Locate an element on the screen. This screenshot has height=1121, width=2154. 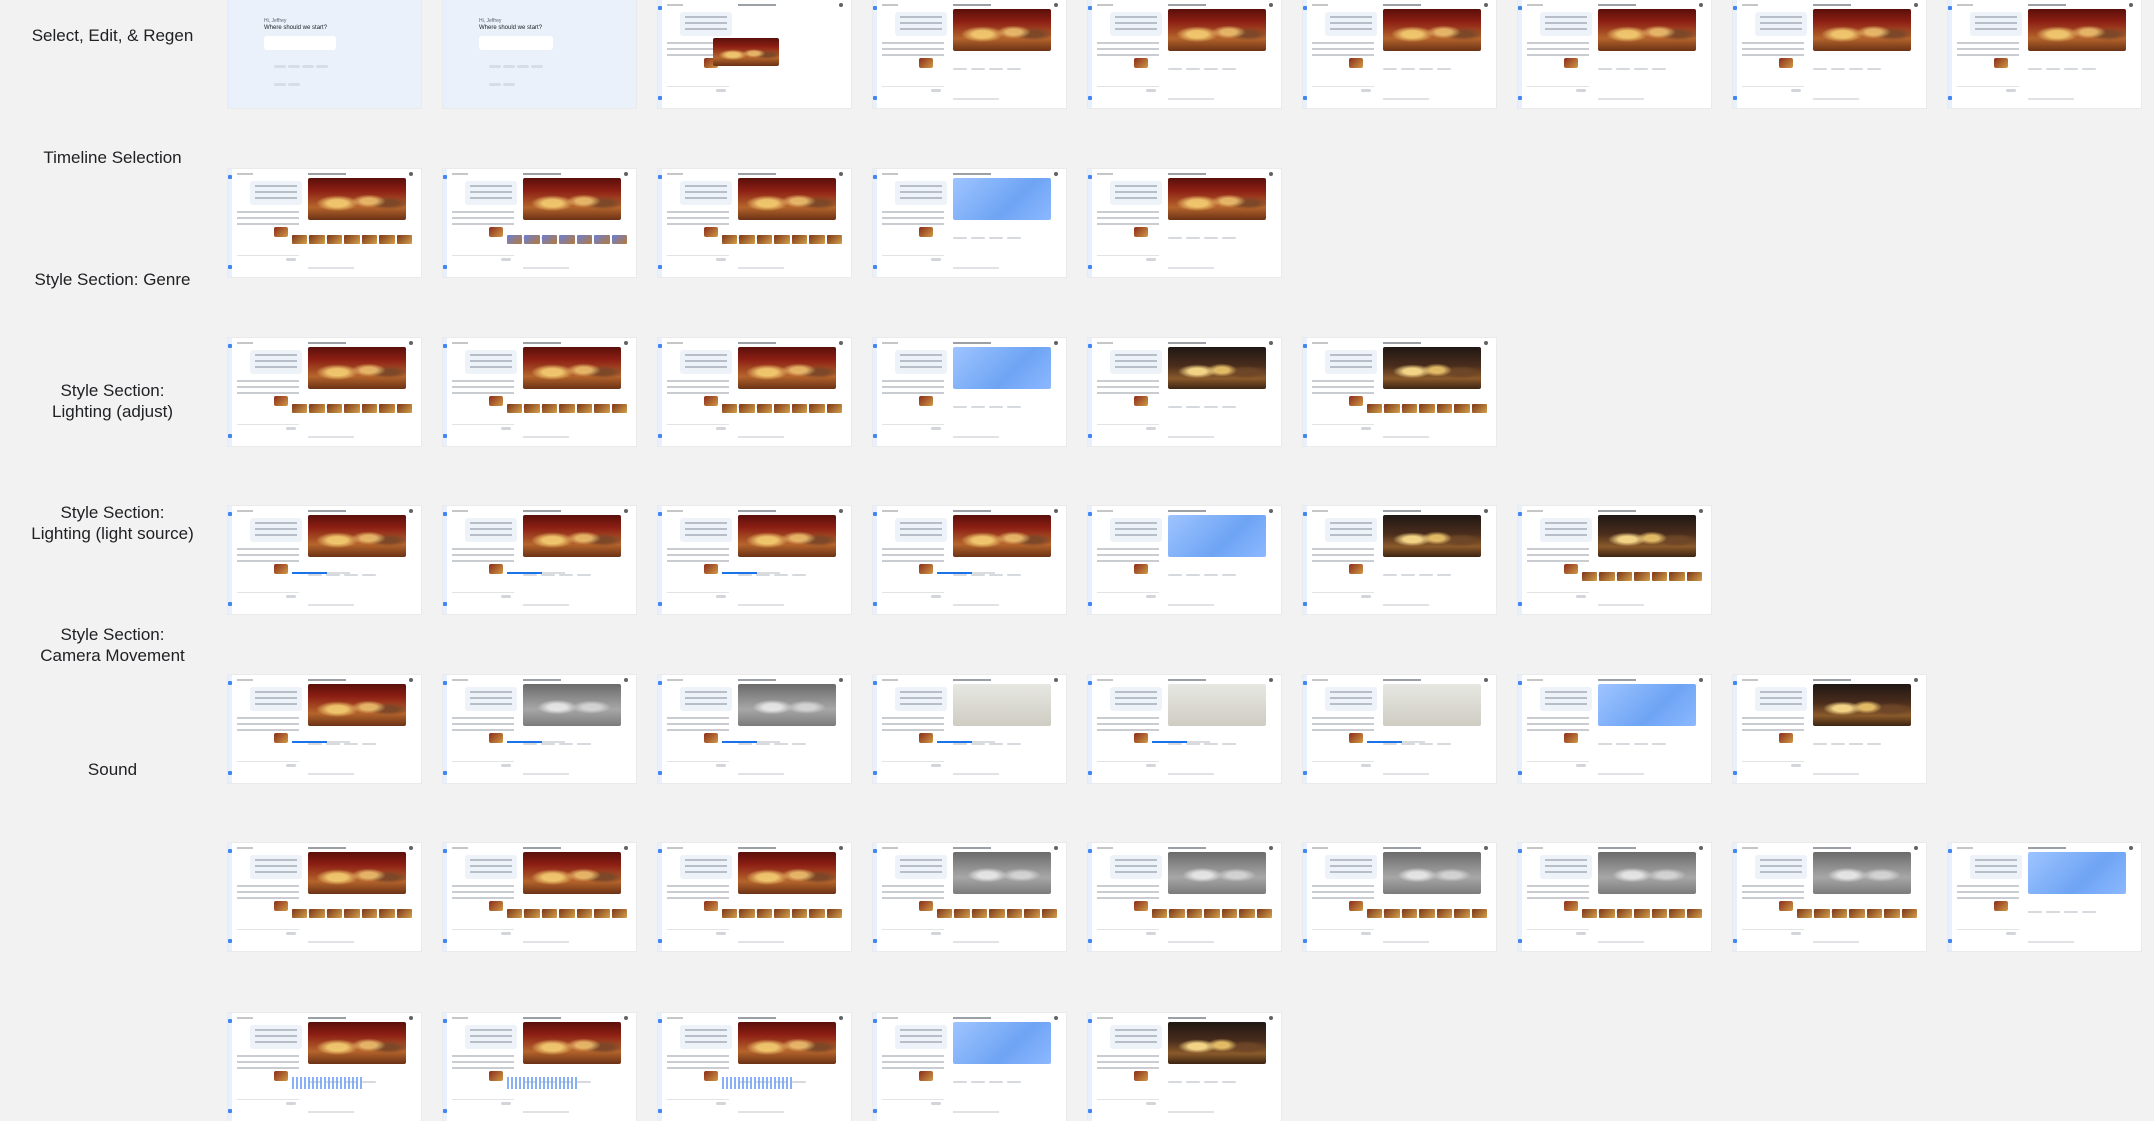
suggestion-chip is located at coordinates (537, 66).